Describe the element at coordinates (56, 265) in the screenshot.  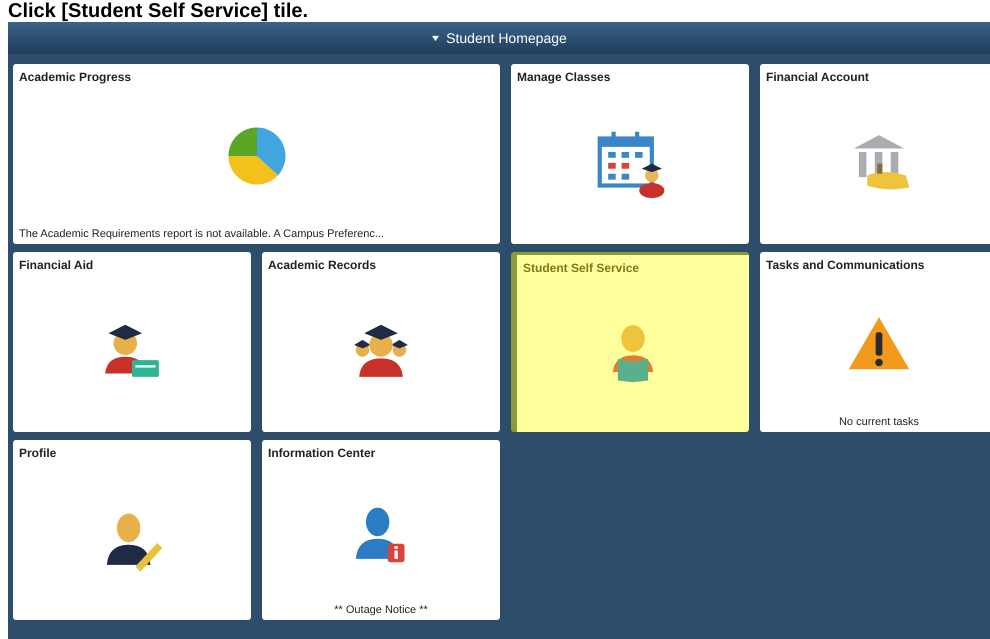
I see `tile-title: Financial Aid` at that location.